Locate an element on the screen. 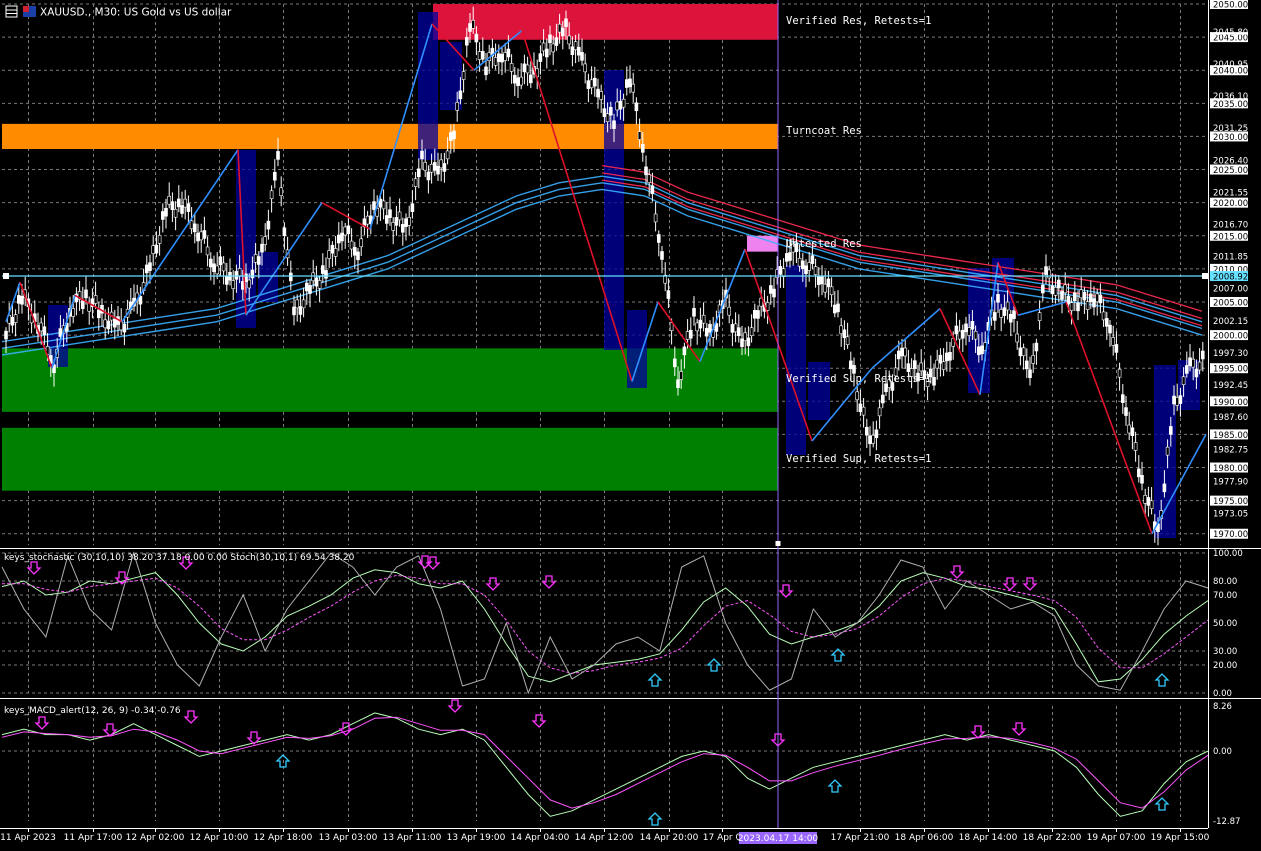  y-tick-label: 1990.00 is located at coordinates (1230, 403).